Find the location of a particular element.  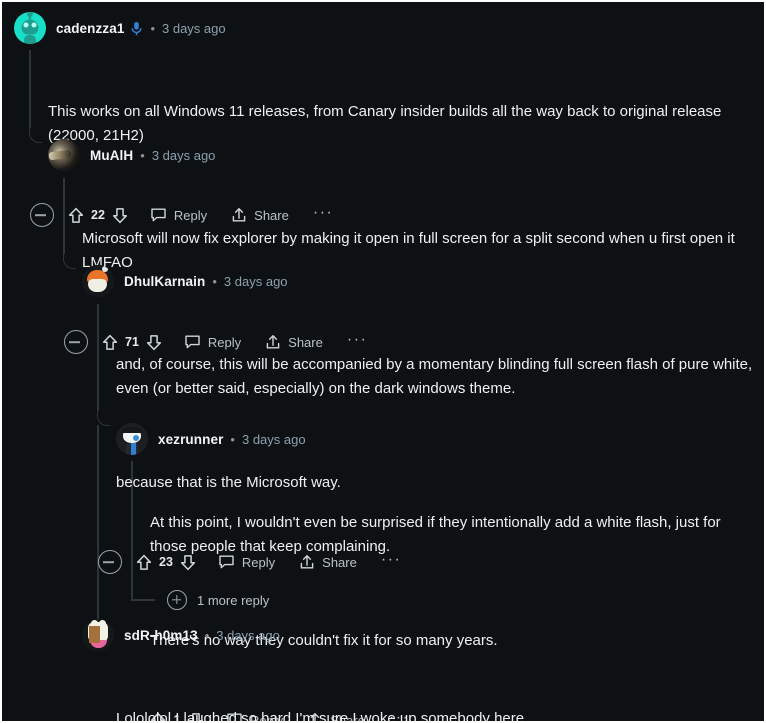

avatar-hair is located at coordinates (132, 430).